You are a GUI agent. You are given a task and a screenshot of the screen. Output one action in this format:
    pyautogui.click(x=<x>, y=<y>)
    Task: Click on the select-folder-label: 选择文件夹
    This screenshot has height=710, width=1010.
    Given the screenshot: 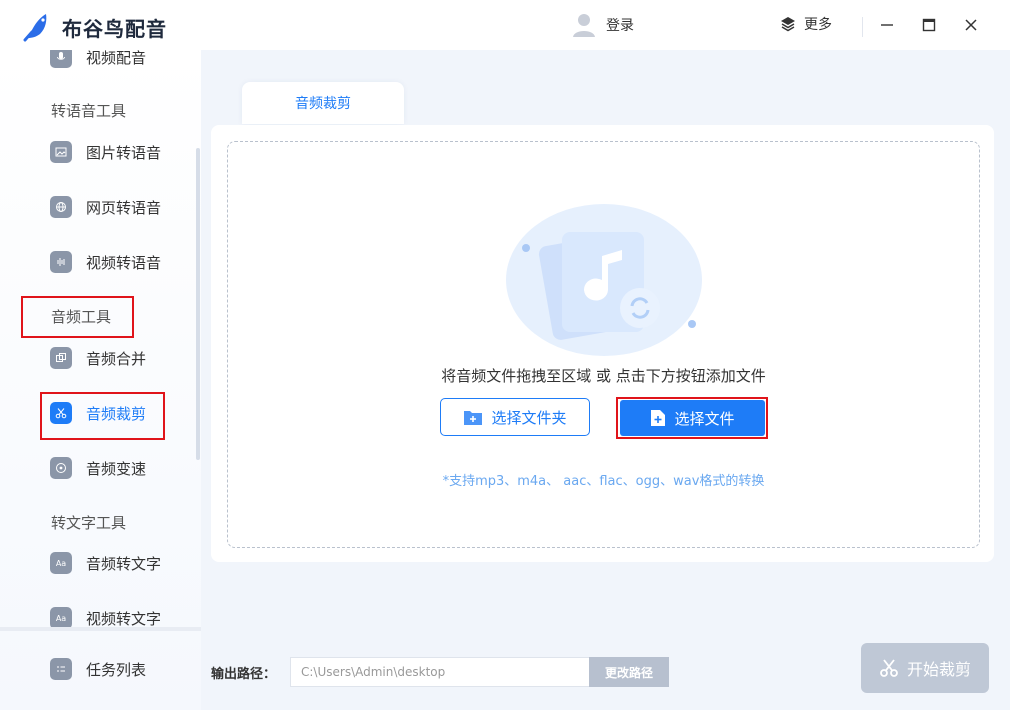 What is the action you would take?
    pyautogui.click(x=529, y=417)
    